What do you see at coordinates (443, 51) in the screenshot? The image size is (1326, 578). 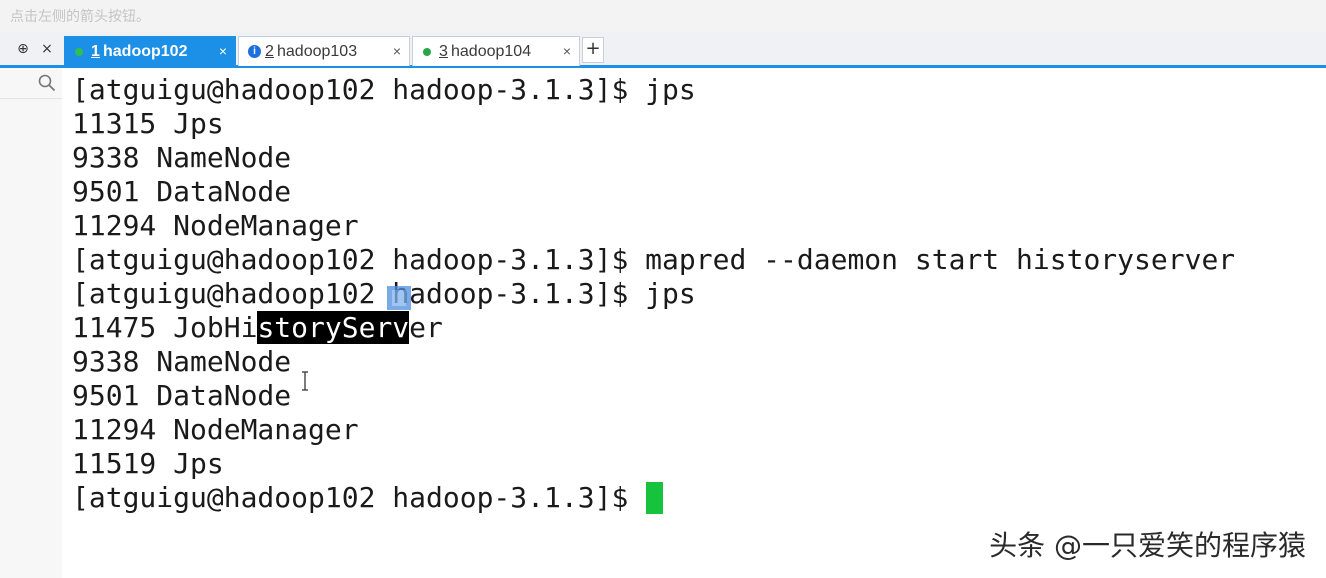 I see `tab-number: 3` at bounding box center [443, 51].